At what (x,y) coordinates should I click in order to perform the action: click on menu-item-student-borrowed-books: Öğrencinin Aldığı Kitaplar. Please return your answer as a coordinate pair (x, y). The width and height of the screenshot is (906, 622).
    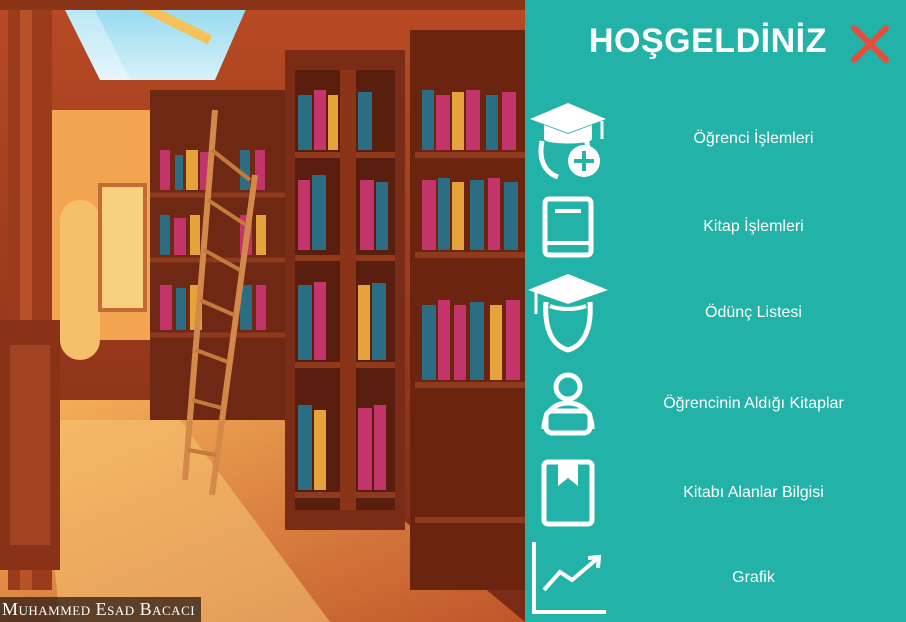
    Looking at the image, I should click on (715, 404).